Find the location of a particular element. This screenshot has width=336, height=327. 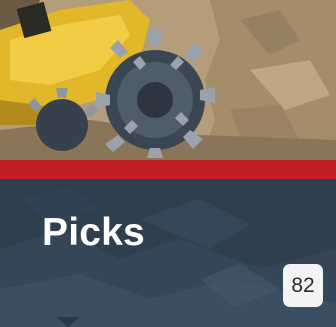

card-pointer-notch is located at coordinates (68, 322).